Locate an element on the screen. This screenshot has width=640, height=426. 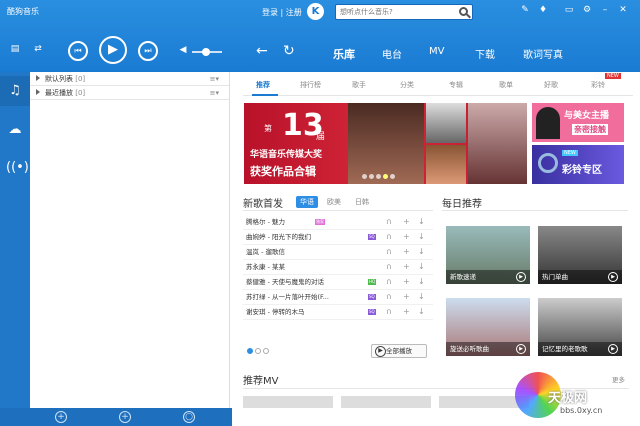
playlist-item-recent: 最近播放 [0] ≡▾ is located at coordinates (129, 93).